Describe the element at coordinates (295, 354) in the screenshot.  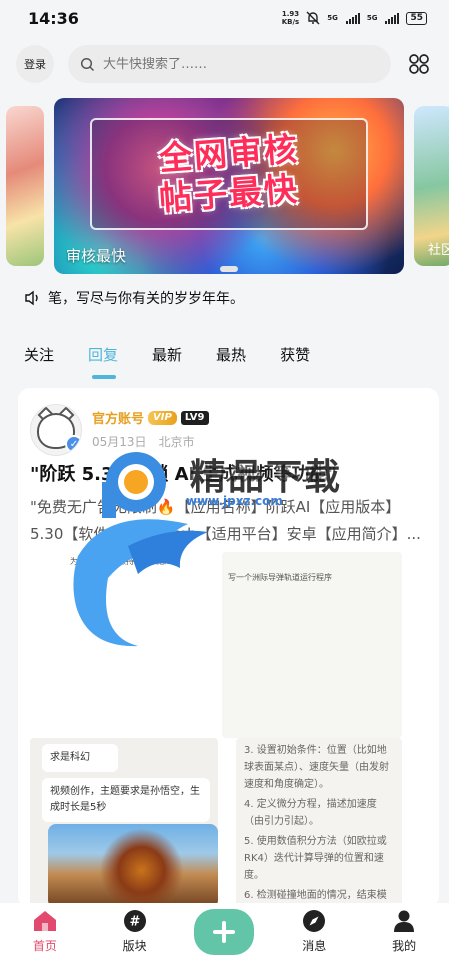
I see `tab-liked: 获赞` at that location.